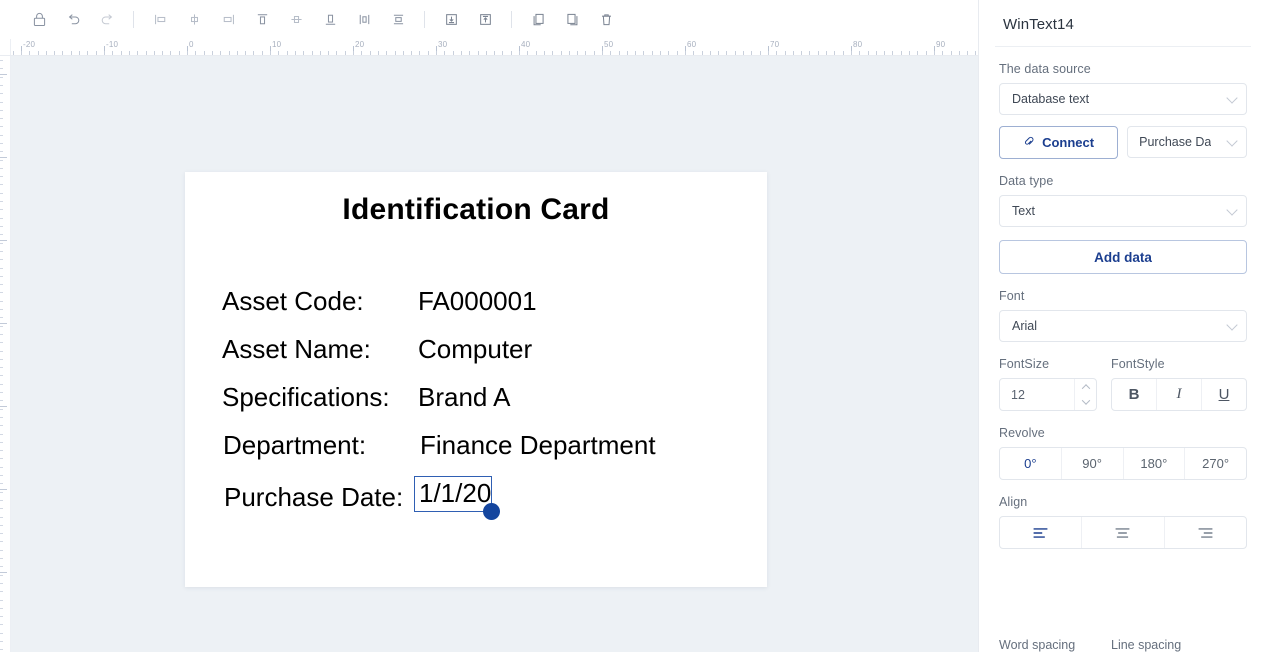  Describe the element at coordinates (1085, 403) in the screenshot. I see `stepper-decrement` at that location.